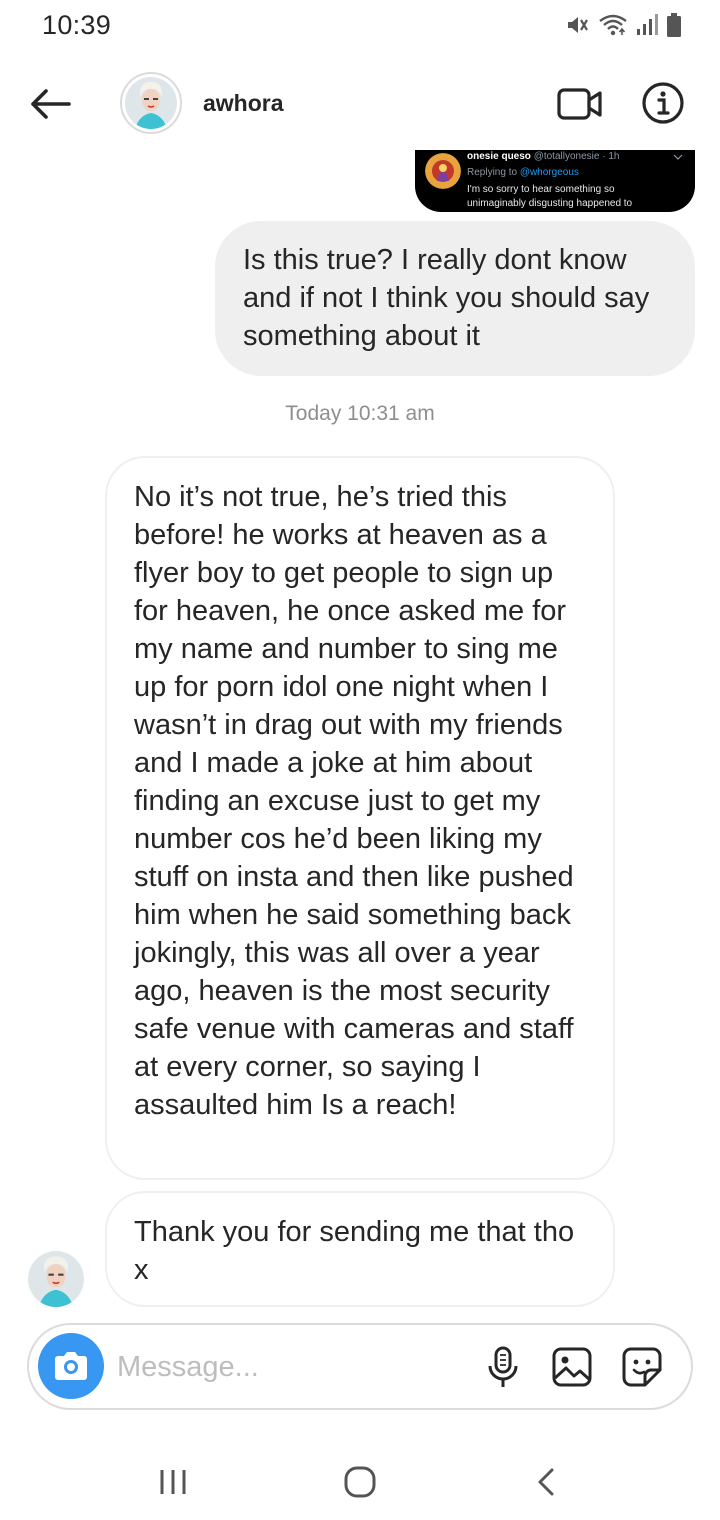 The width and height of the screenshot is (720, 1520). Describe the element at coordinates (541, 189) in the screenshot. I see `tweet-text-line: I'm so sorry to hear something so` at that location.